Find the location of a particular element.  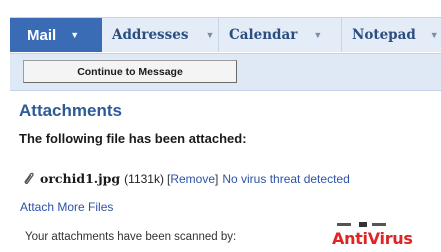

tab-notepad: Notepad ▼ is located at coordinates (391, 35).